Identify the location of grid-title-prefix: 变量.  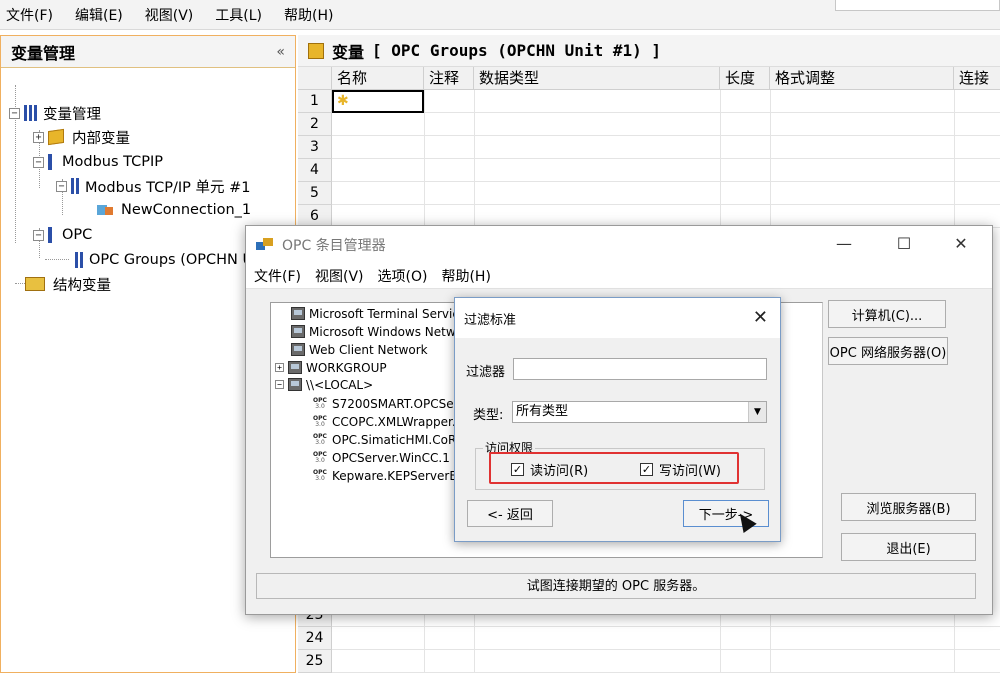
(348, 52).